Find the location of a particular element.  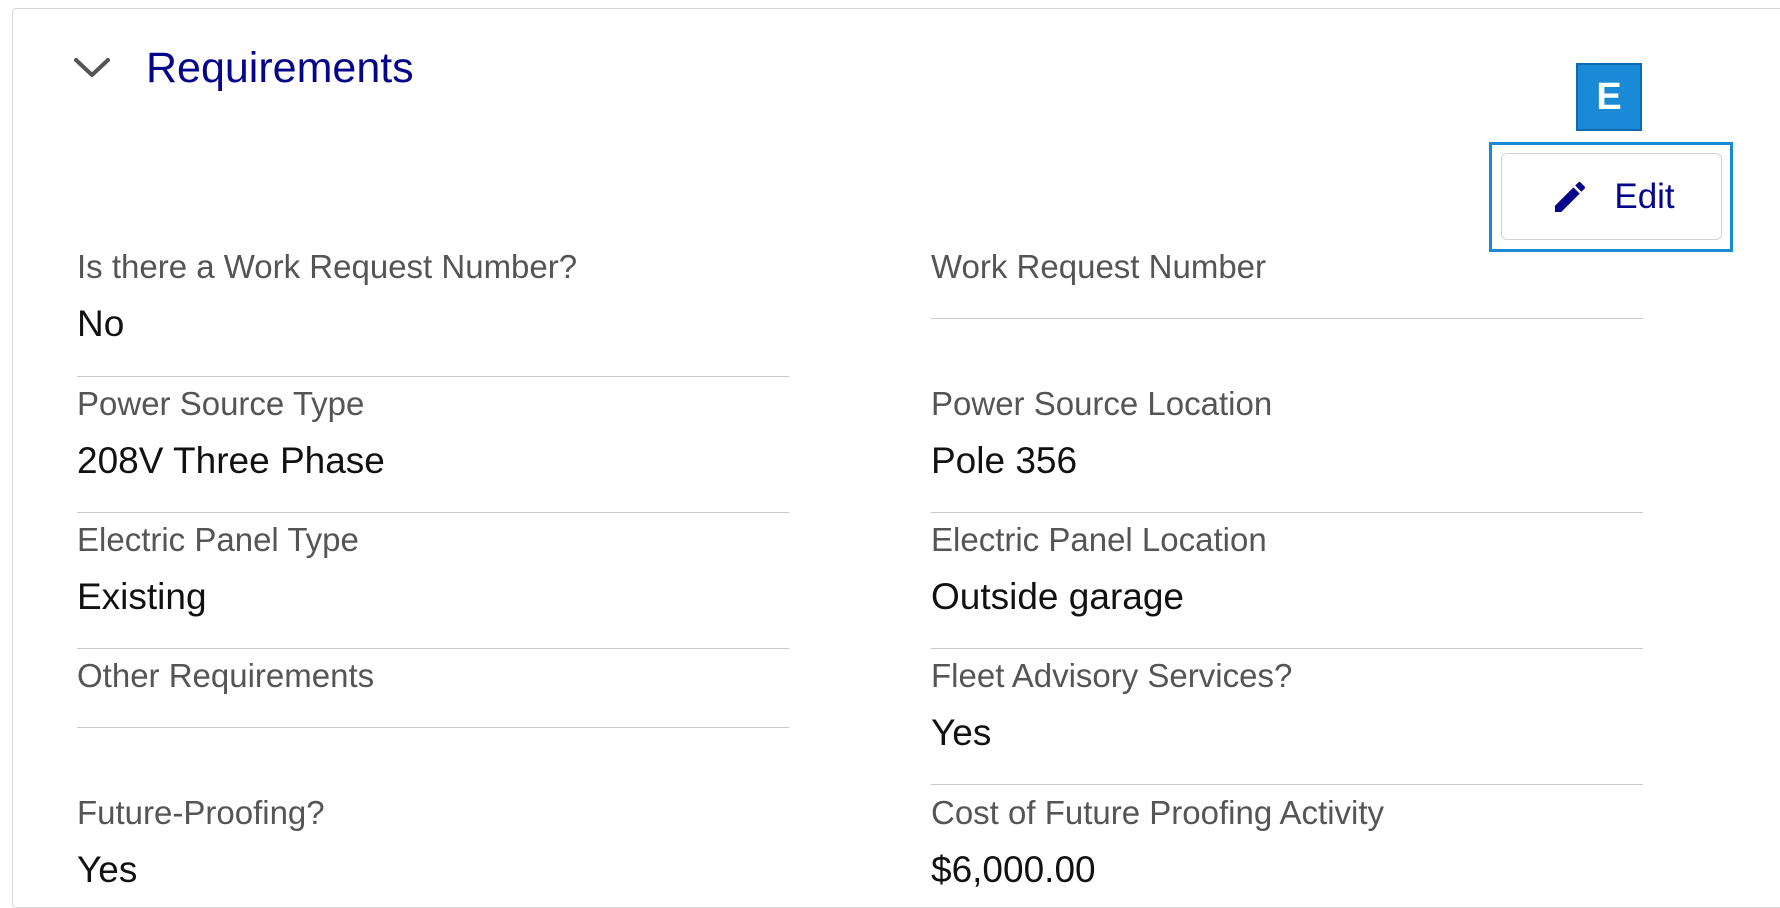

edit-button-label: Edit is located at coordinates (1644, 196).